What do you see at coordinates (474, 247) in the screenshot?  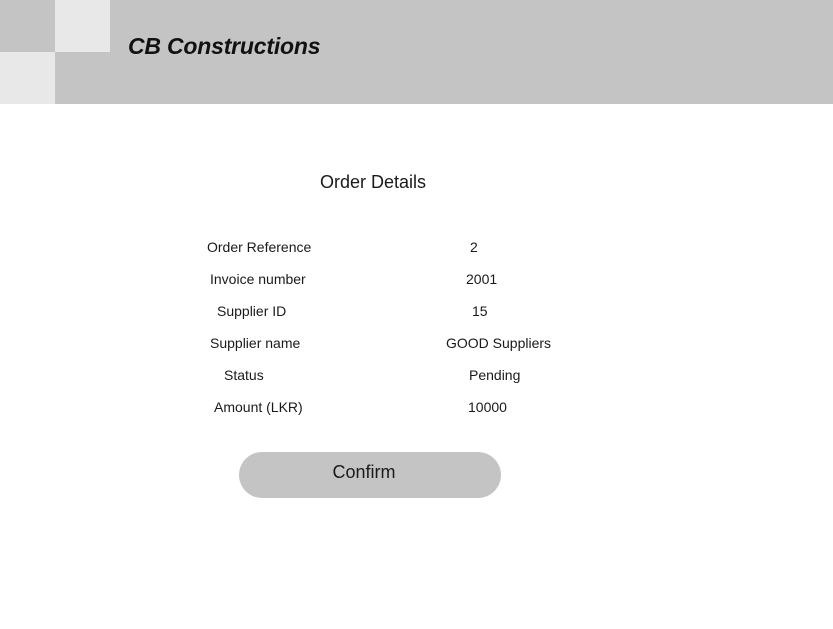 I see `order-reference-value: 2` at bounding box center [474, 247].